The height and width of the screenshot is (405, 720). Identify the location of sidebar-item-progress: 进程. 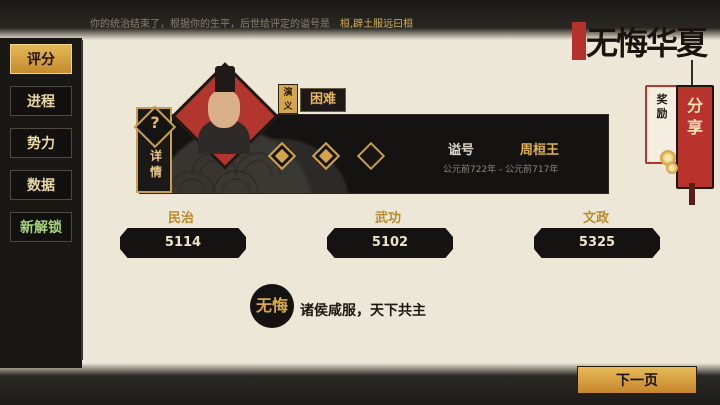
(41, 101).